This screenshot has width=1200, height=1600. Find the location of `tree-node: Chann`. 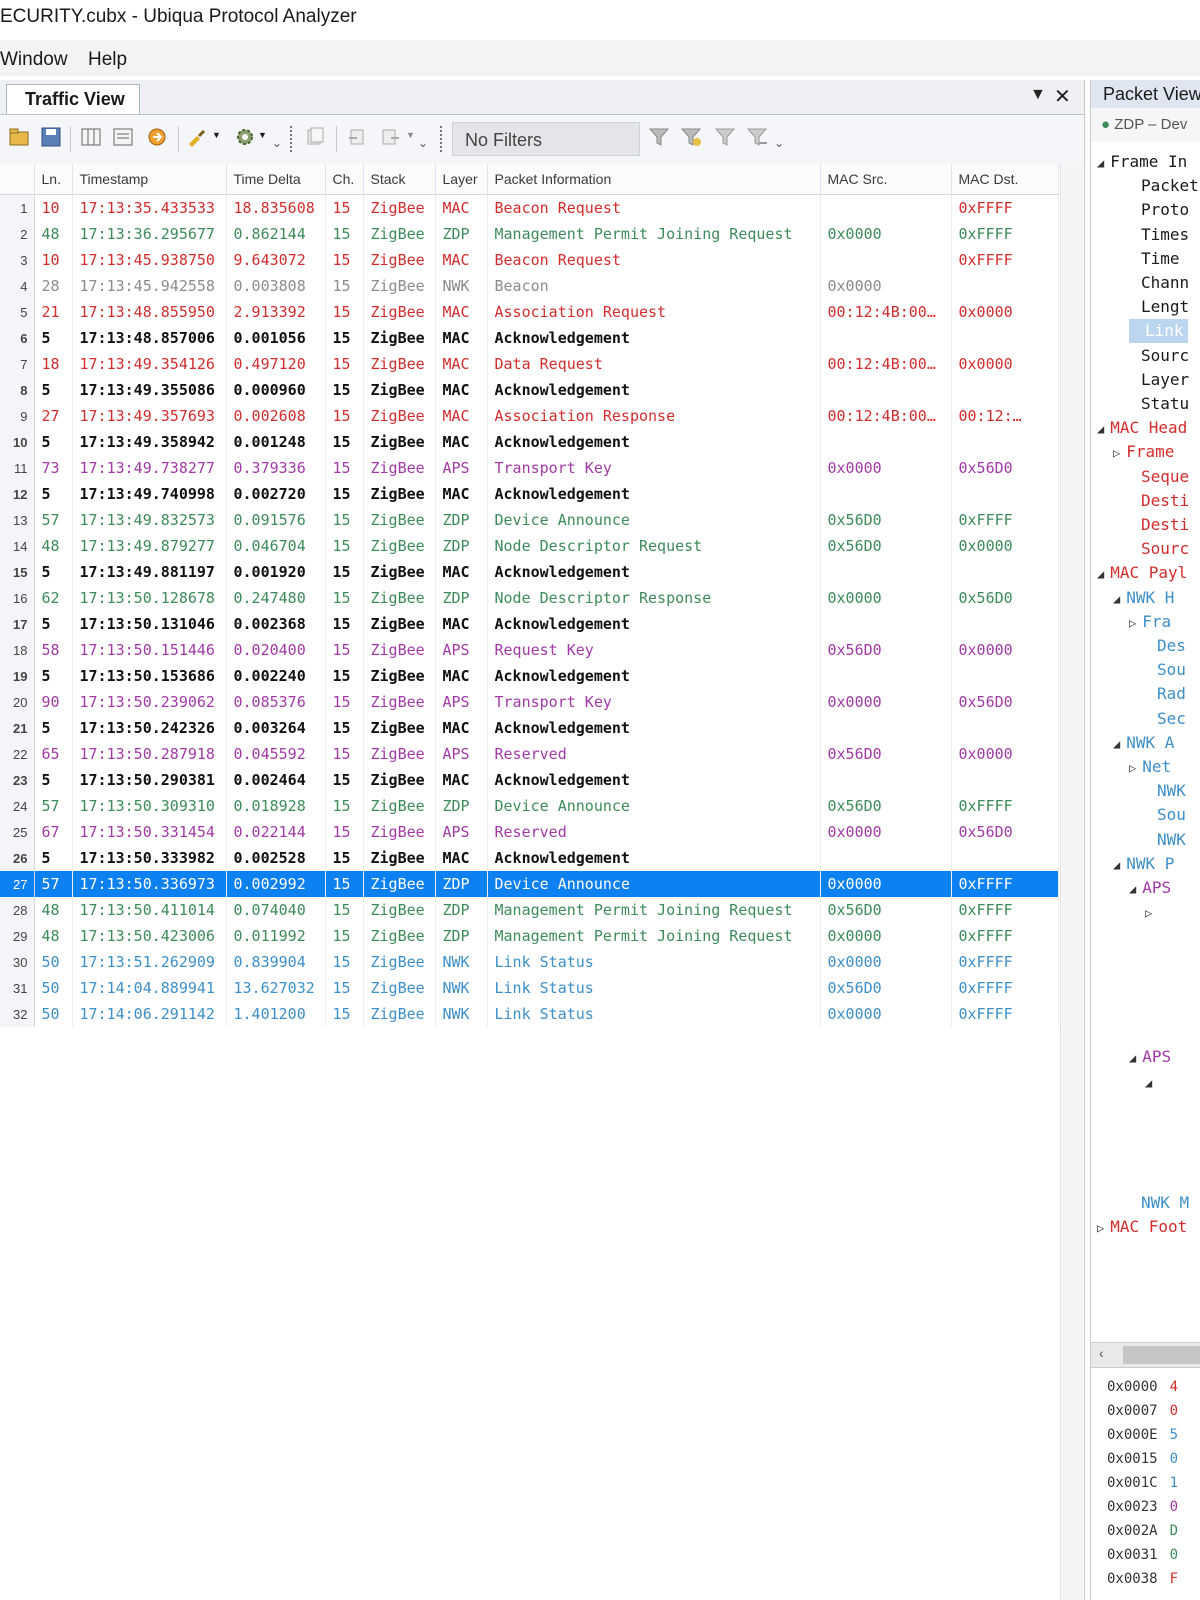

tree-node: Chann is located at coordinates (1159, 283).